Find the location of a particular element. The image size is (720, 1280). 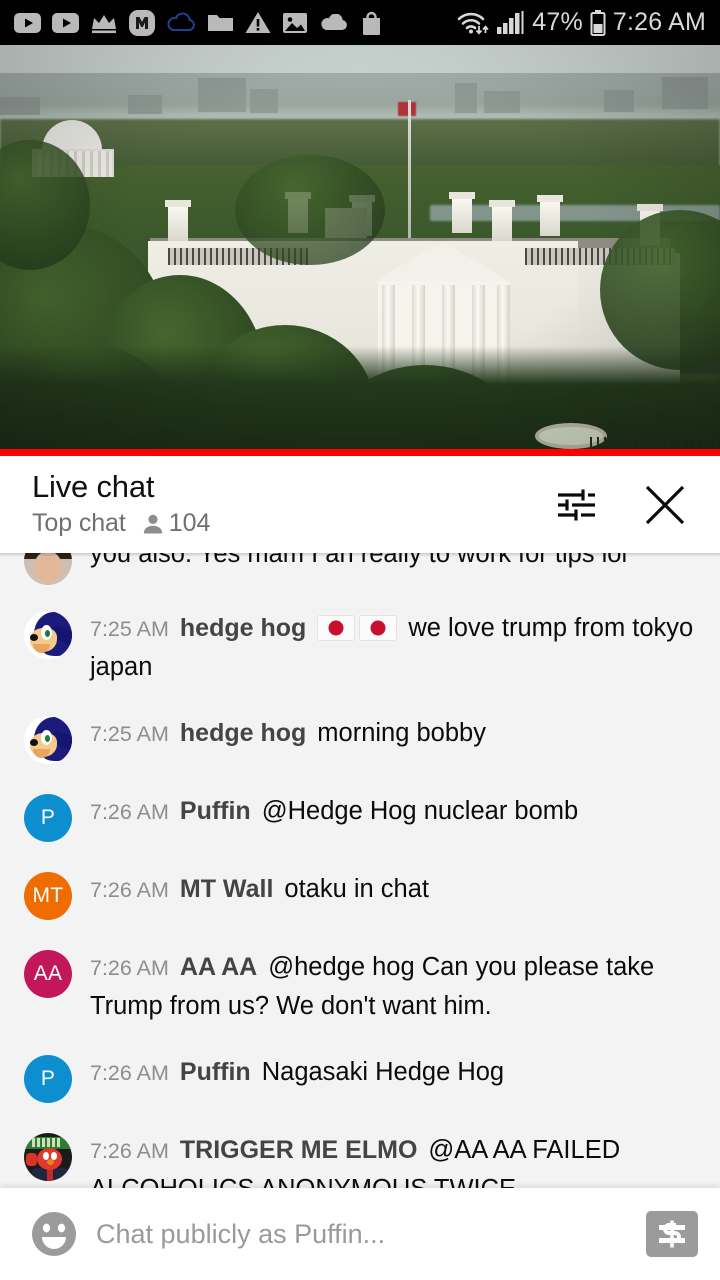

tune-sliders-icon is located at coordinates (576, 504).